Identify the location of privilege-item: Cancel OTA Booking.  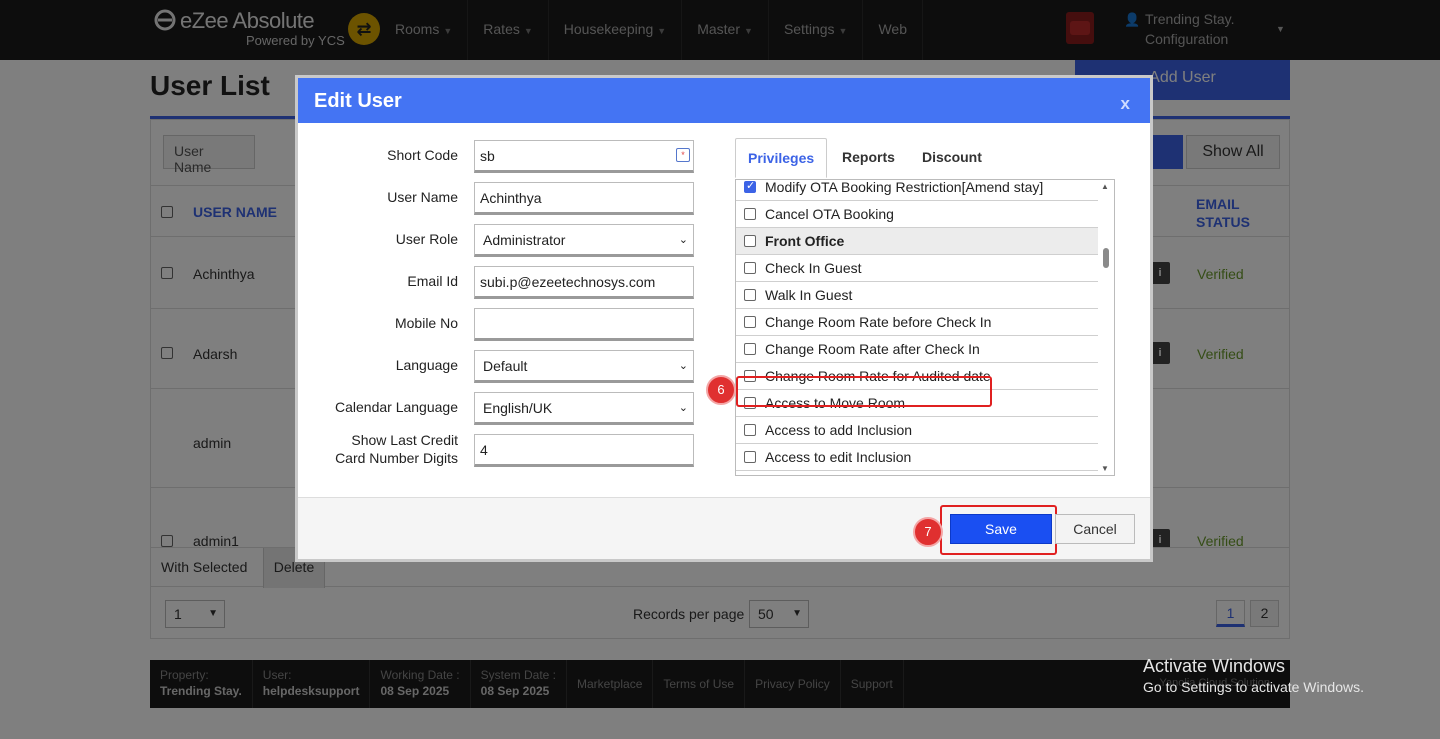
(917, 214).